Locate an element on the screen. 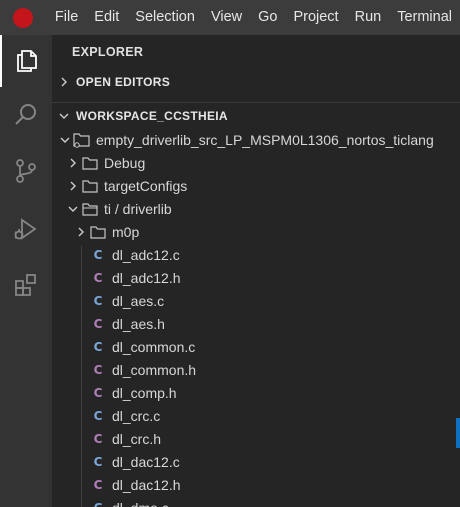 The image size is (460, 507). tree-item-file: Cdl_common.c is located at coordinates (256, 346).